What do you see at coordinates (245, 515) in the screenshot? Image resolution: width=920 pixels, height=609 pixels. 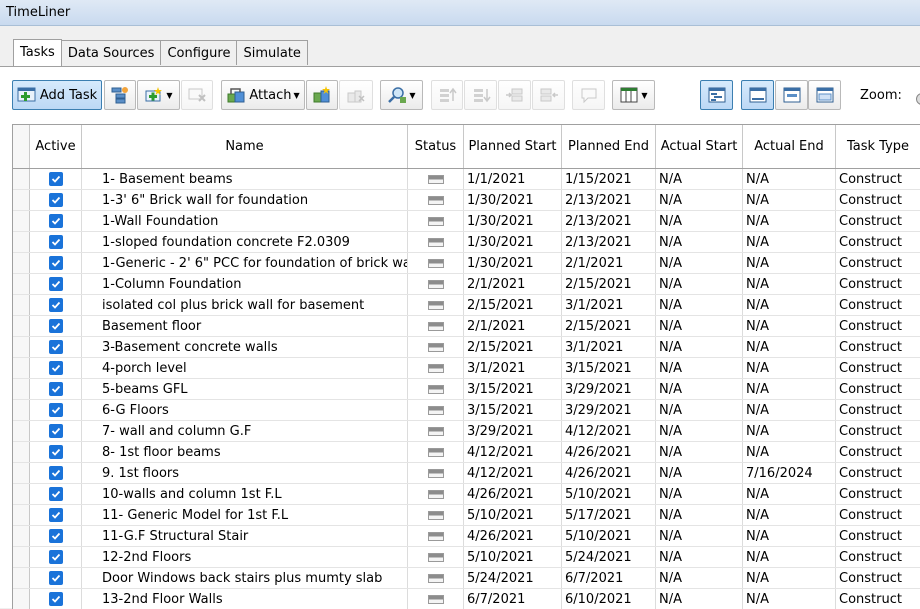 I see `task-name-cell: 11- Generic Model for 1st F.L` at bounding box center [245, 515].